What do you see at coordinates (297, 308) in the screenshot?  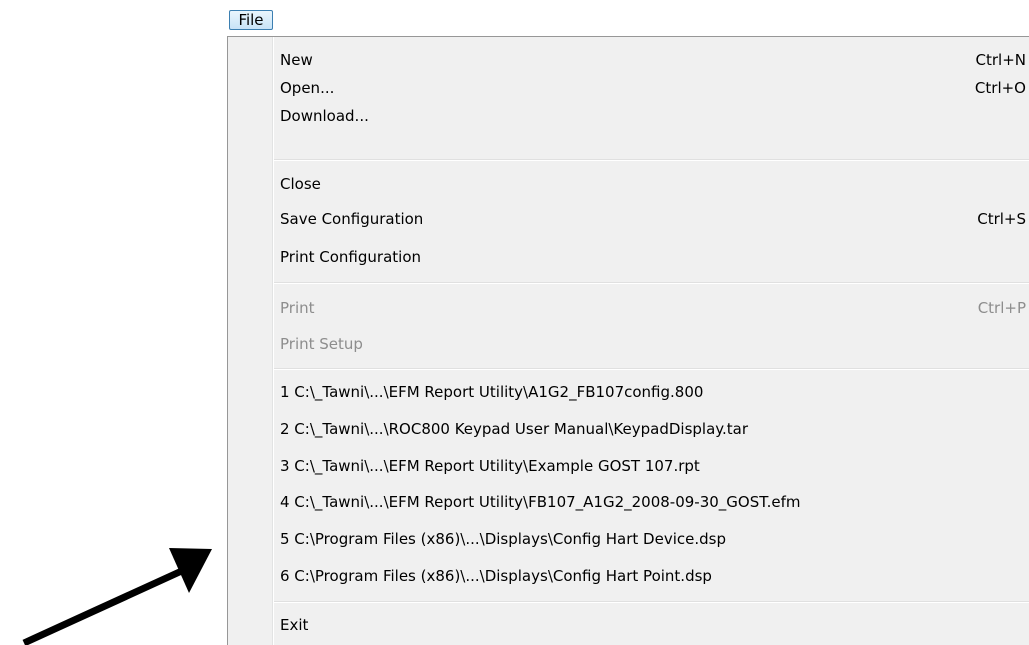 I see `menu-item-label: Print` at bounding box center [297, 308].